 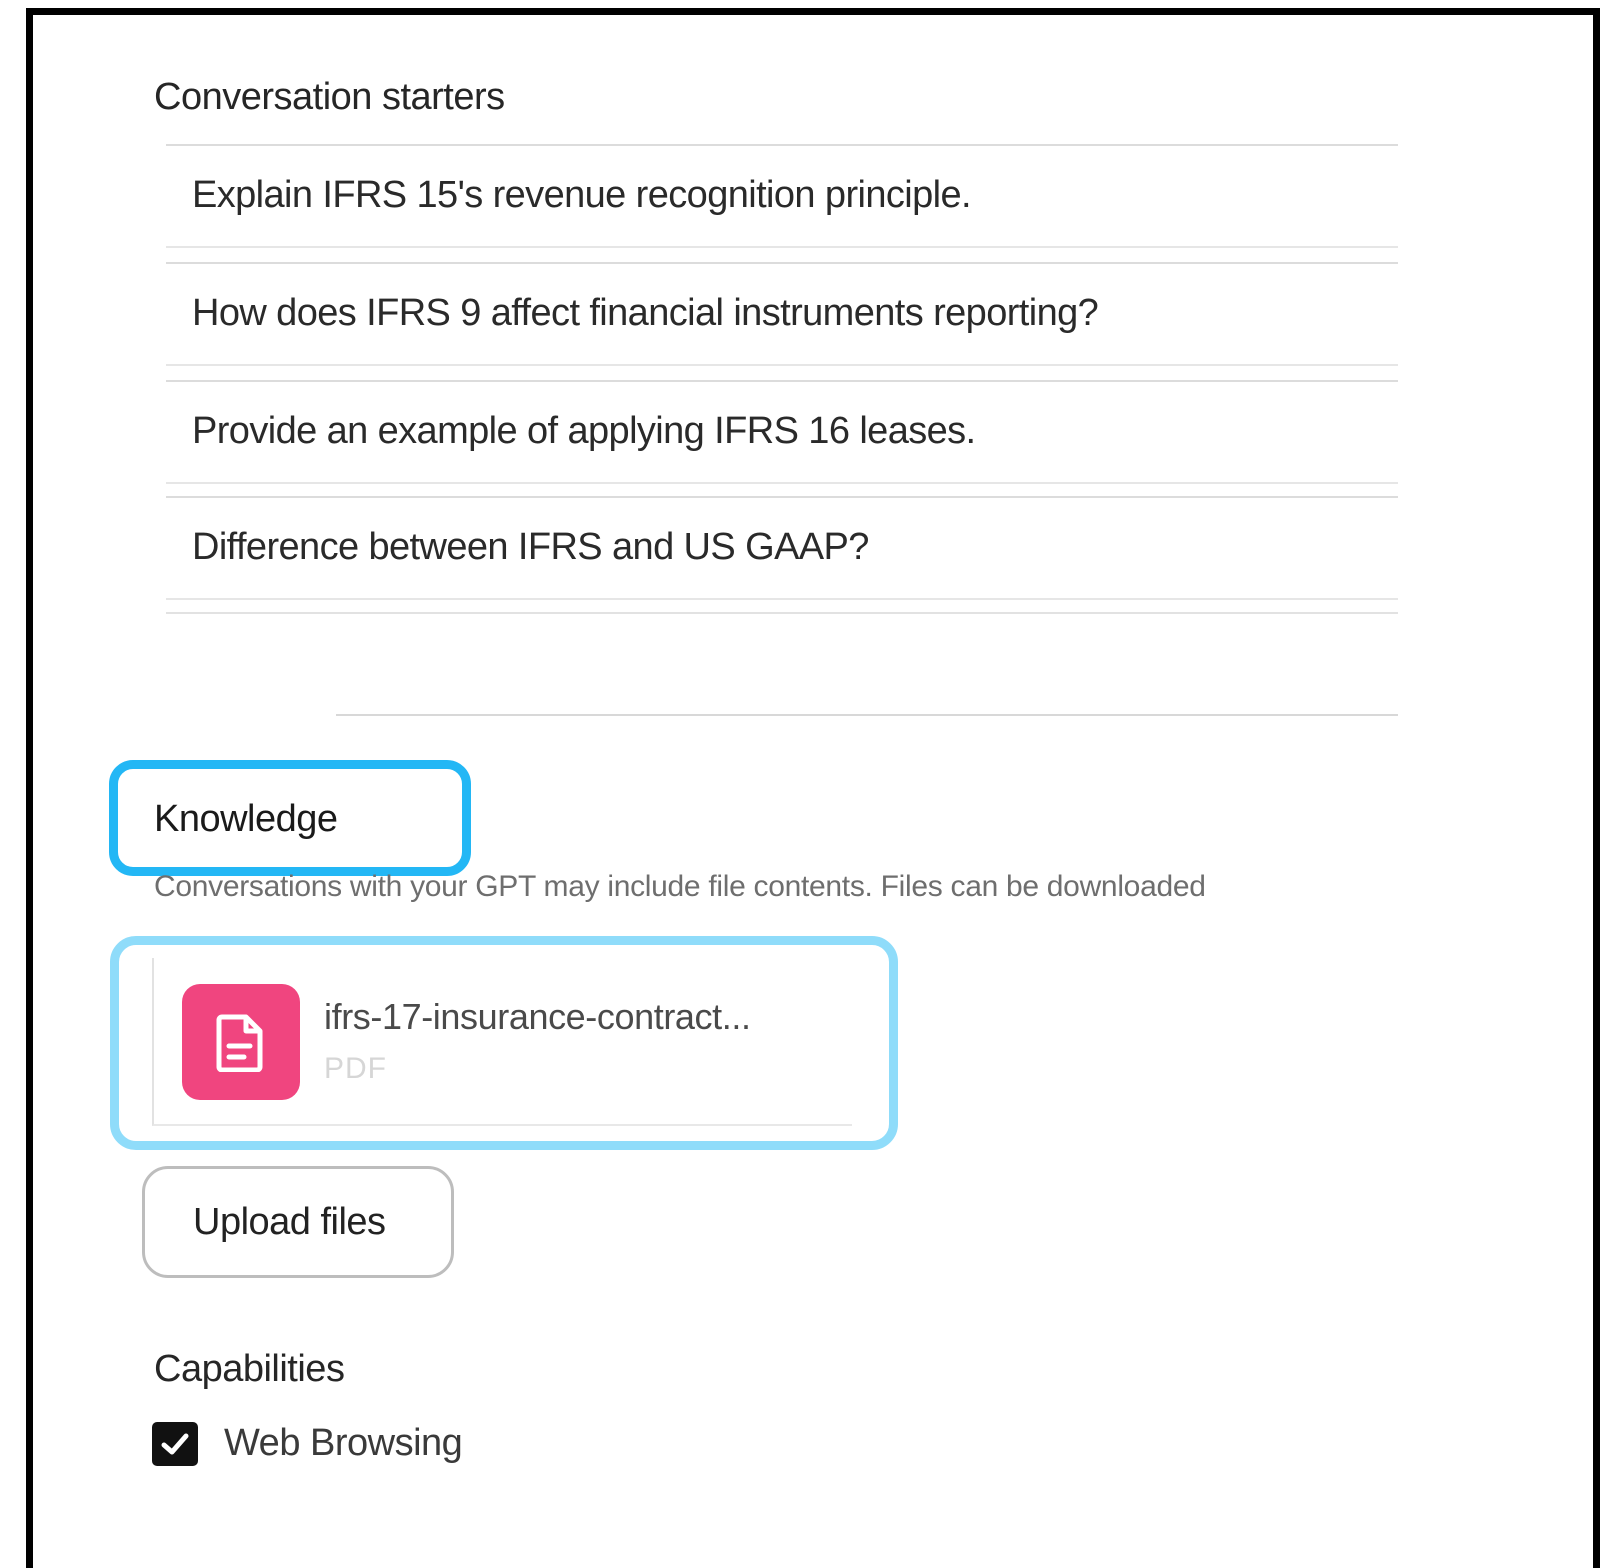 What do you see at coordinates (867, 715) in the screenshot?
I see `empty-conversation-starter-input` at bounding box center [867, 715].